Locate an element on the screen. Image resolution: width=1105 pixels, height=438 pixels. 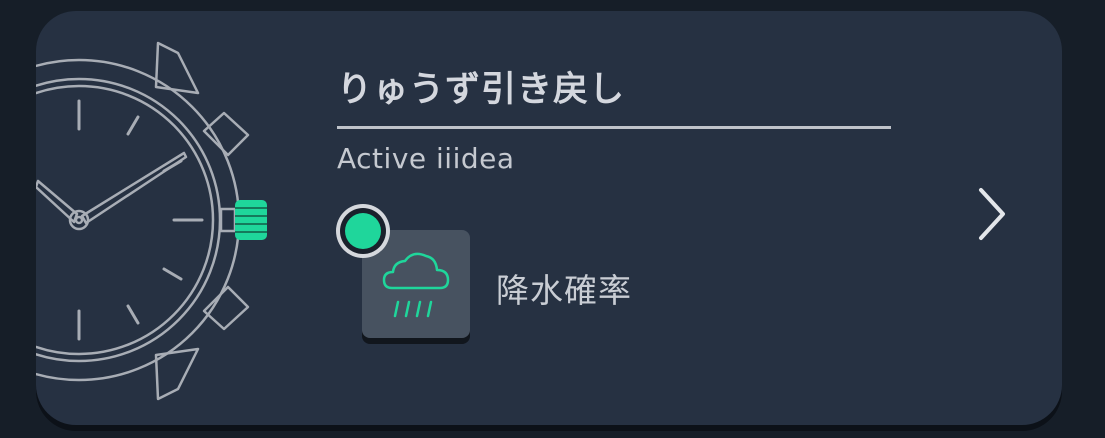
active-indicator-dot is located at coordinates (363, 231).